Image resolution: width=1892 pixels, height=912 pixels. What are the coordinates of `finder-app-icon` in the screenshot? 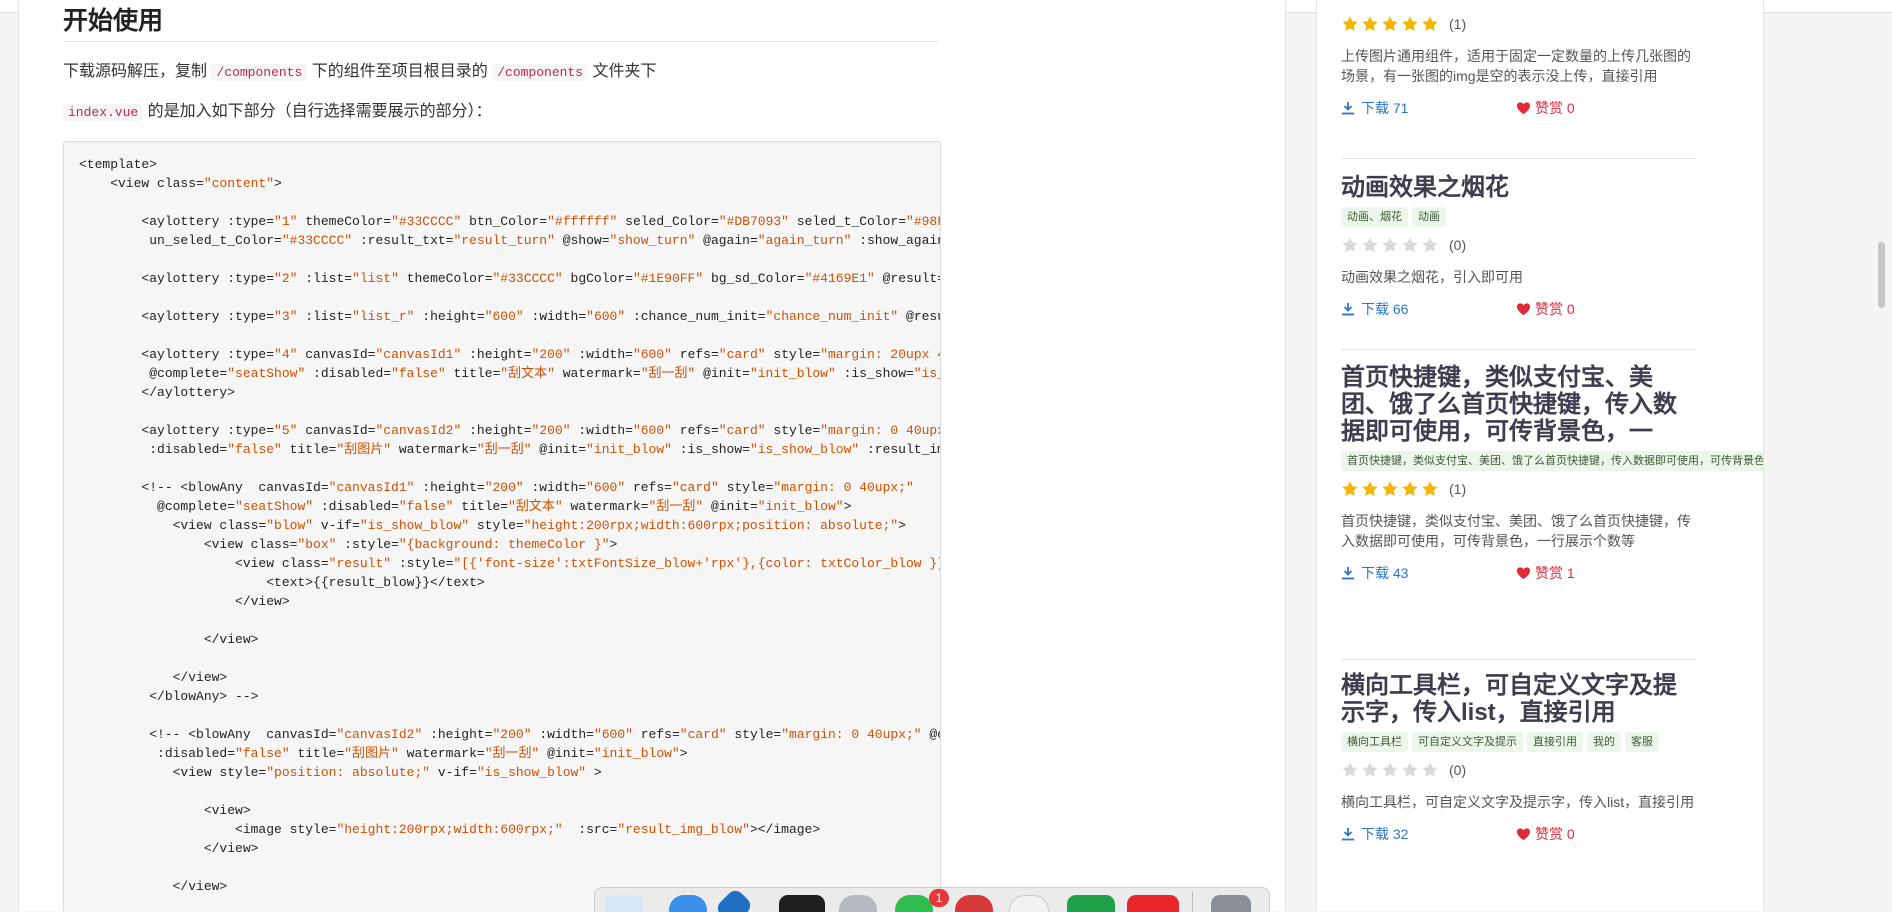 It's located at (624, 903).